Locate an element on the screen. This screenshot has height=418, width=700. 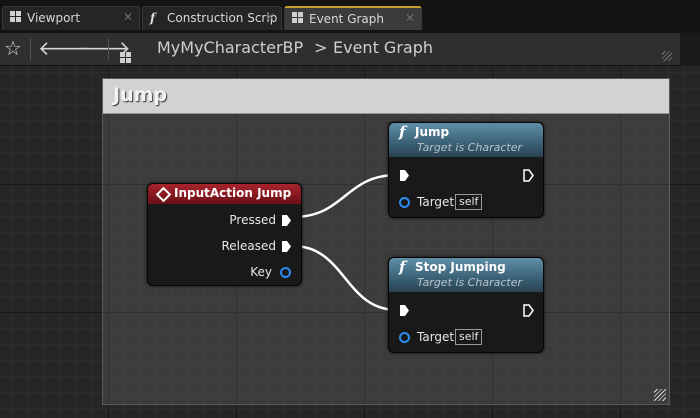
node-title: Jump is located at coordinates (432, 132).